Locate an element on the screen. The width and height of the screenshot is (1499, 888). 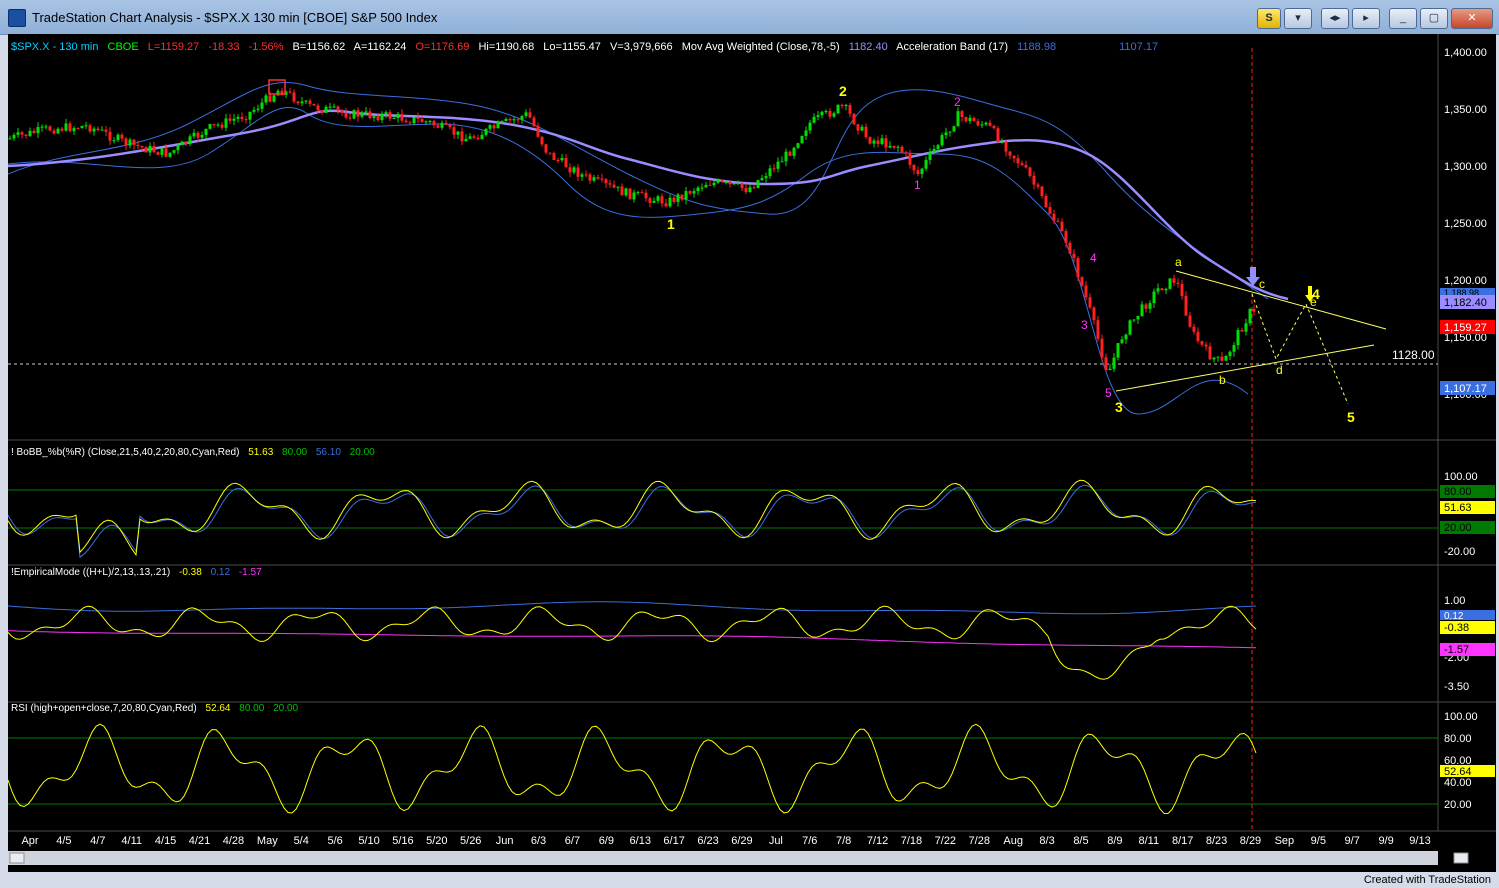
horizontal-scrollbar is located at coordinates (723, 858).